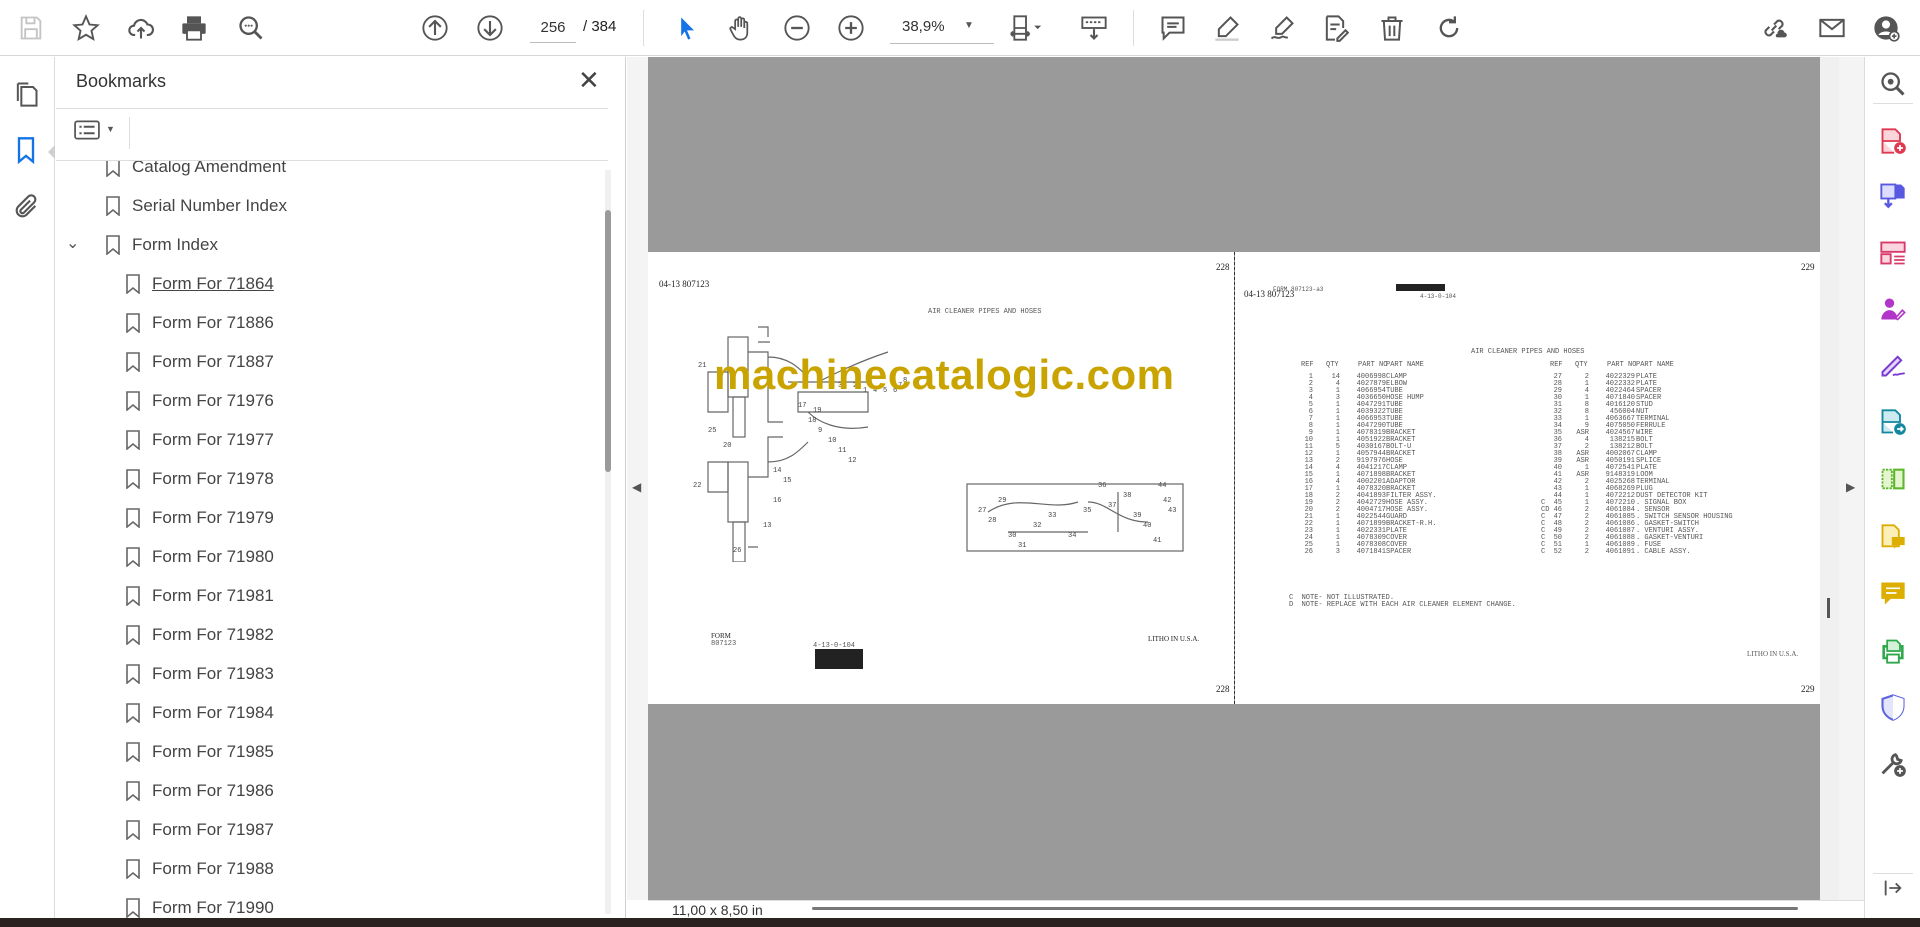 Image resolution: width=1920 pixels, height=927 pixels. Describe the element at coordinates (31, 28) in the screenshot. I see `save-button` at that location.